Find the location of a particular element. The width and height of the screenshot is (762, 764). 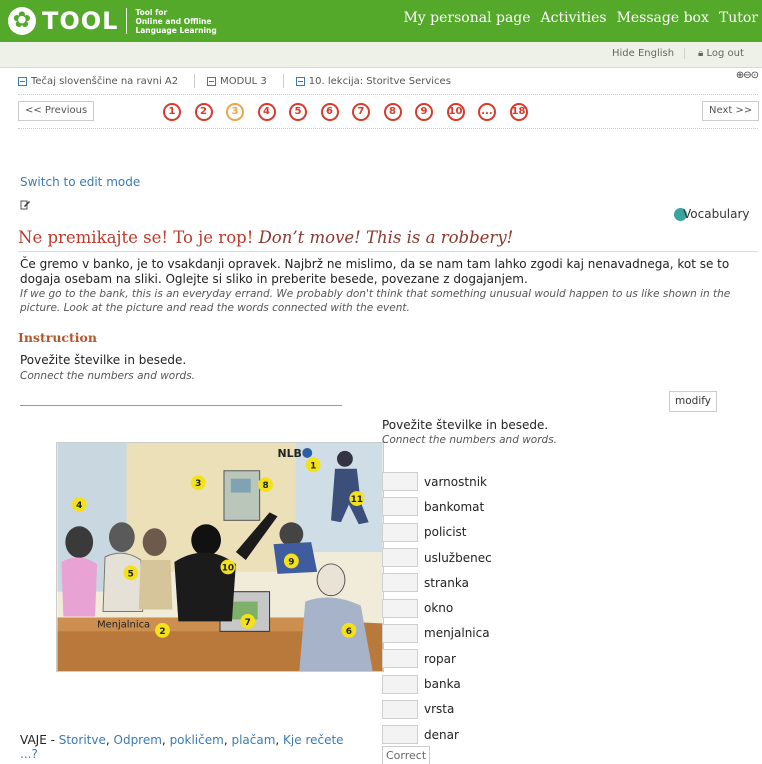

vocabulary-label: Vocabulary is located at coordinates (716, 214).